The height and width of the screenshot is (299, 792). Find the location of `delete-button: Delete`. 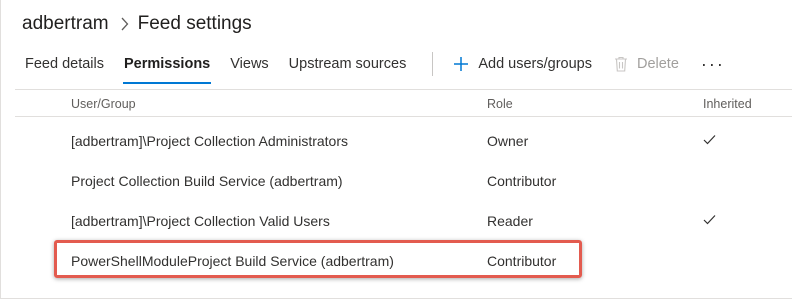

delete-button: Delete is located at coordinates (646, 64).